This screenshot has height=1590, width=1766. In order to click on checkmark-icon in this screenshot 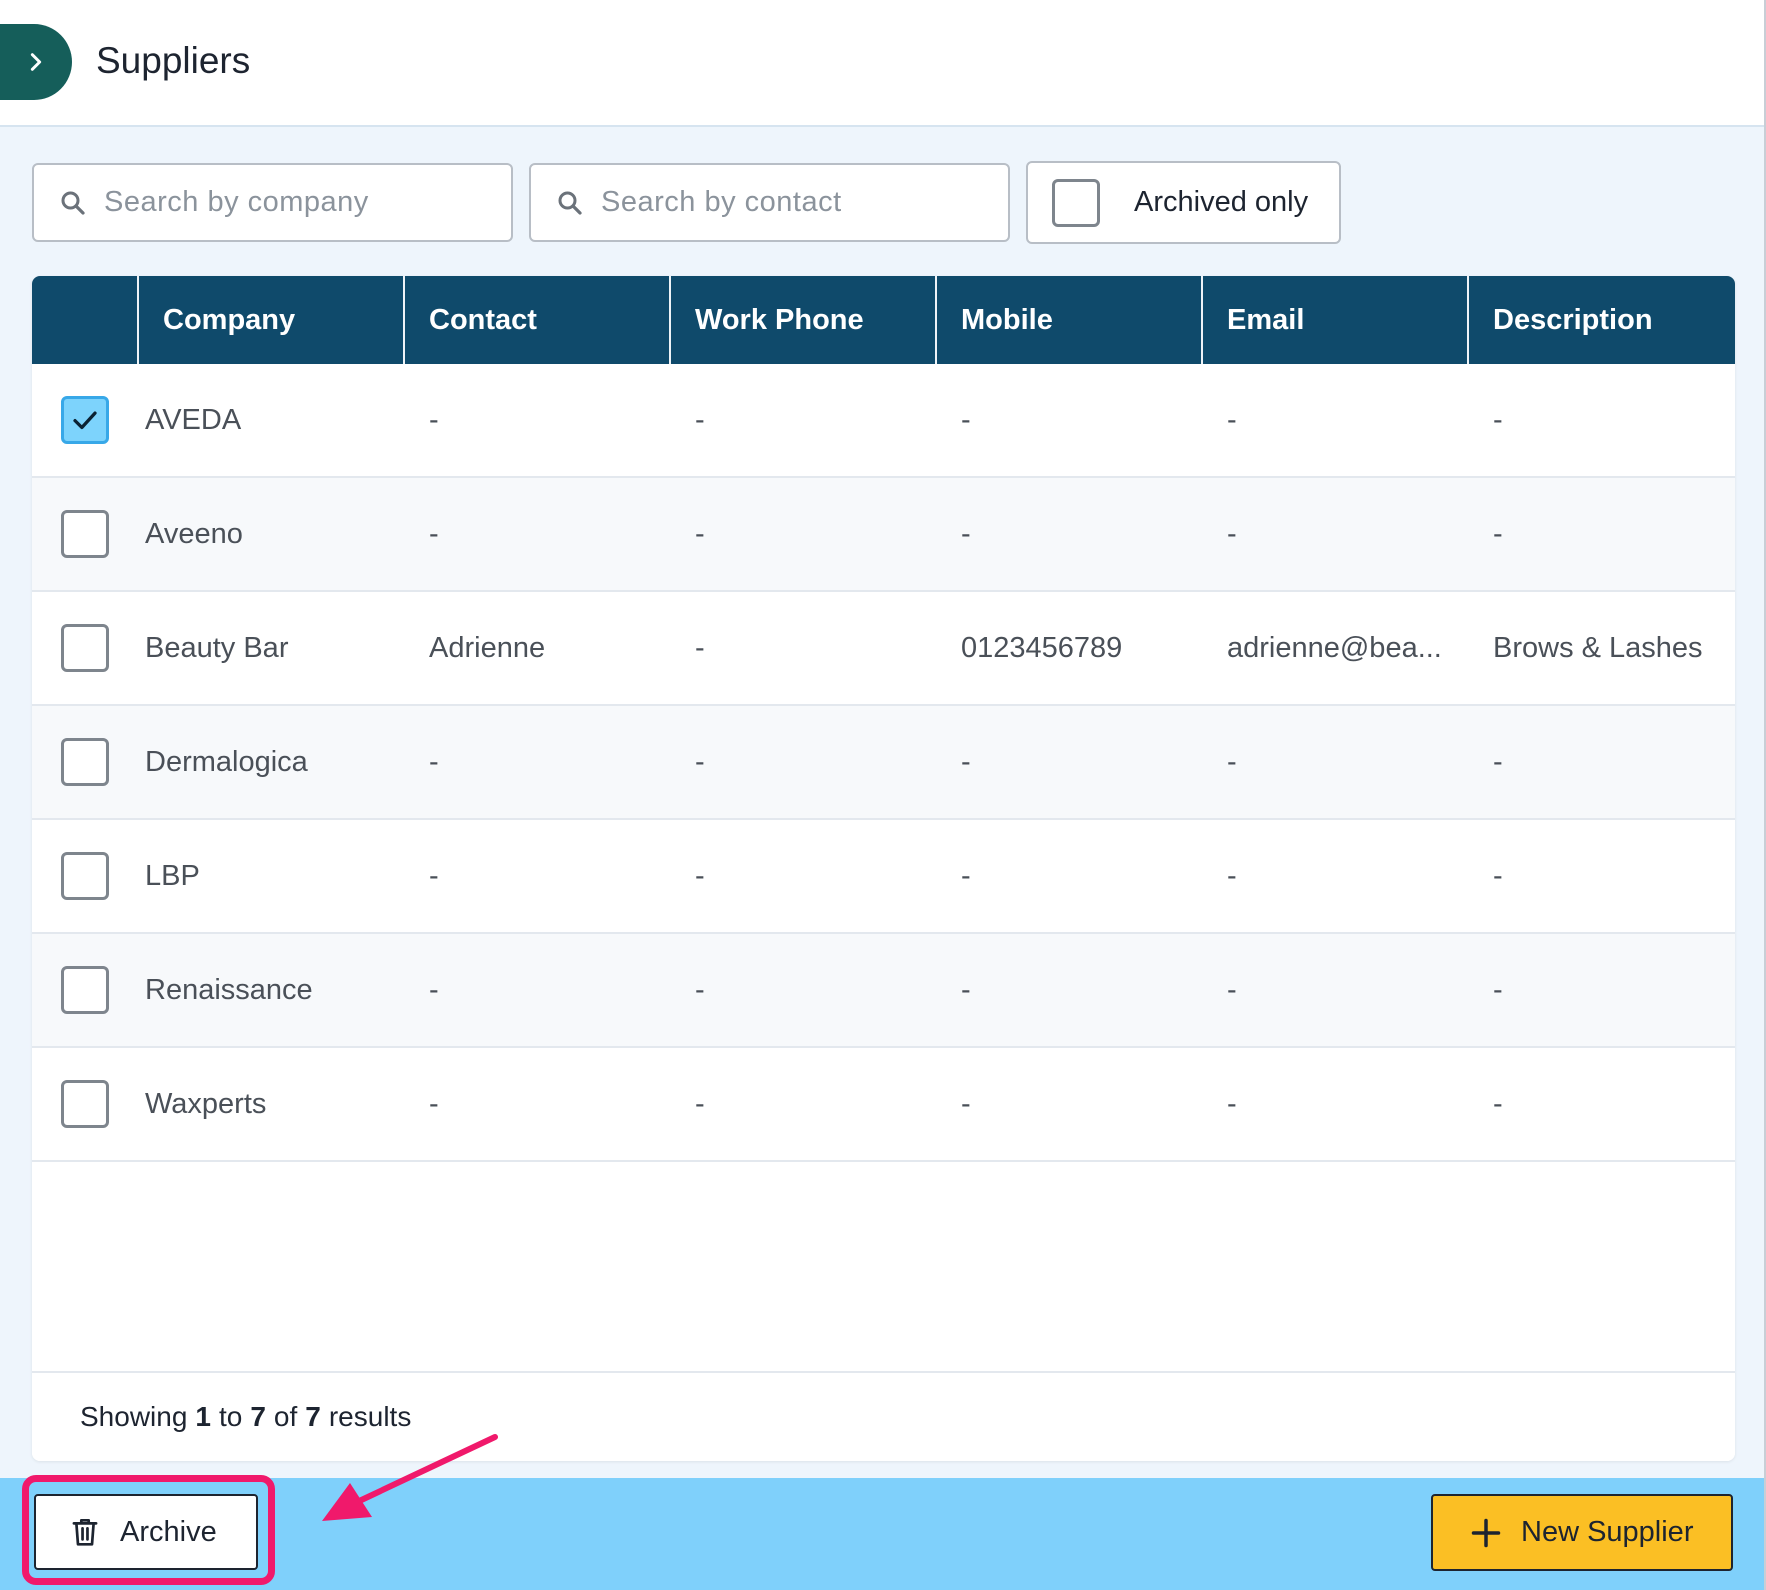, I will do `click(85, 420)`.